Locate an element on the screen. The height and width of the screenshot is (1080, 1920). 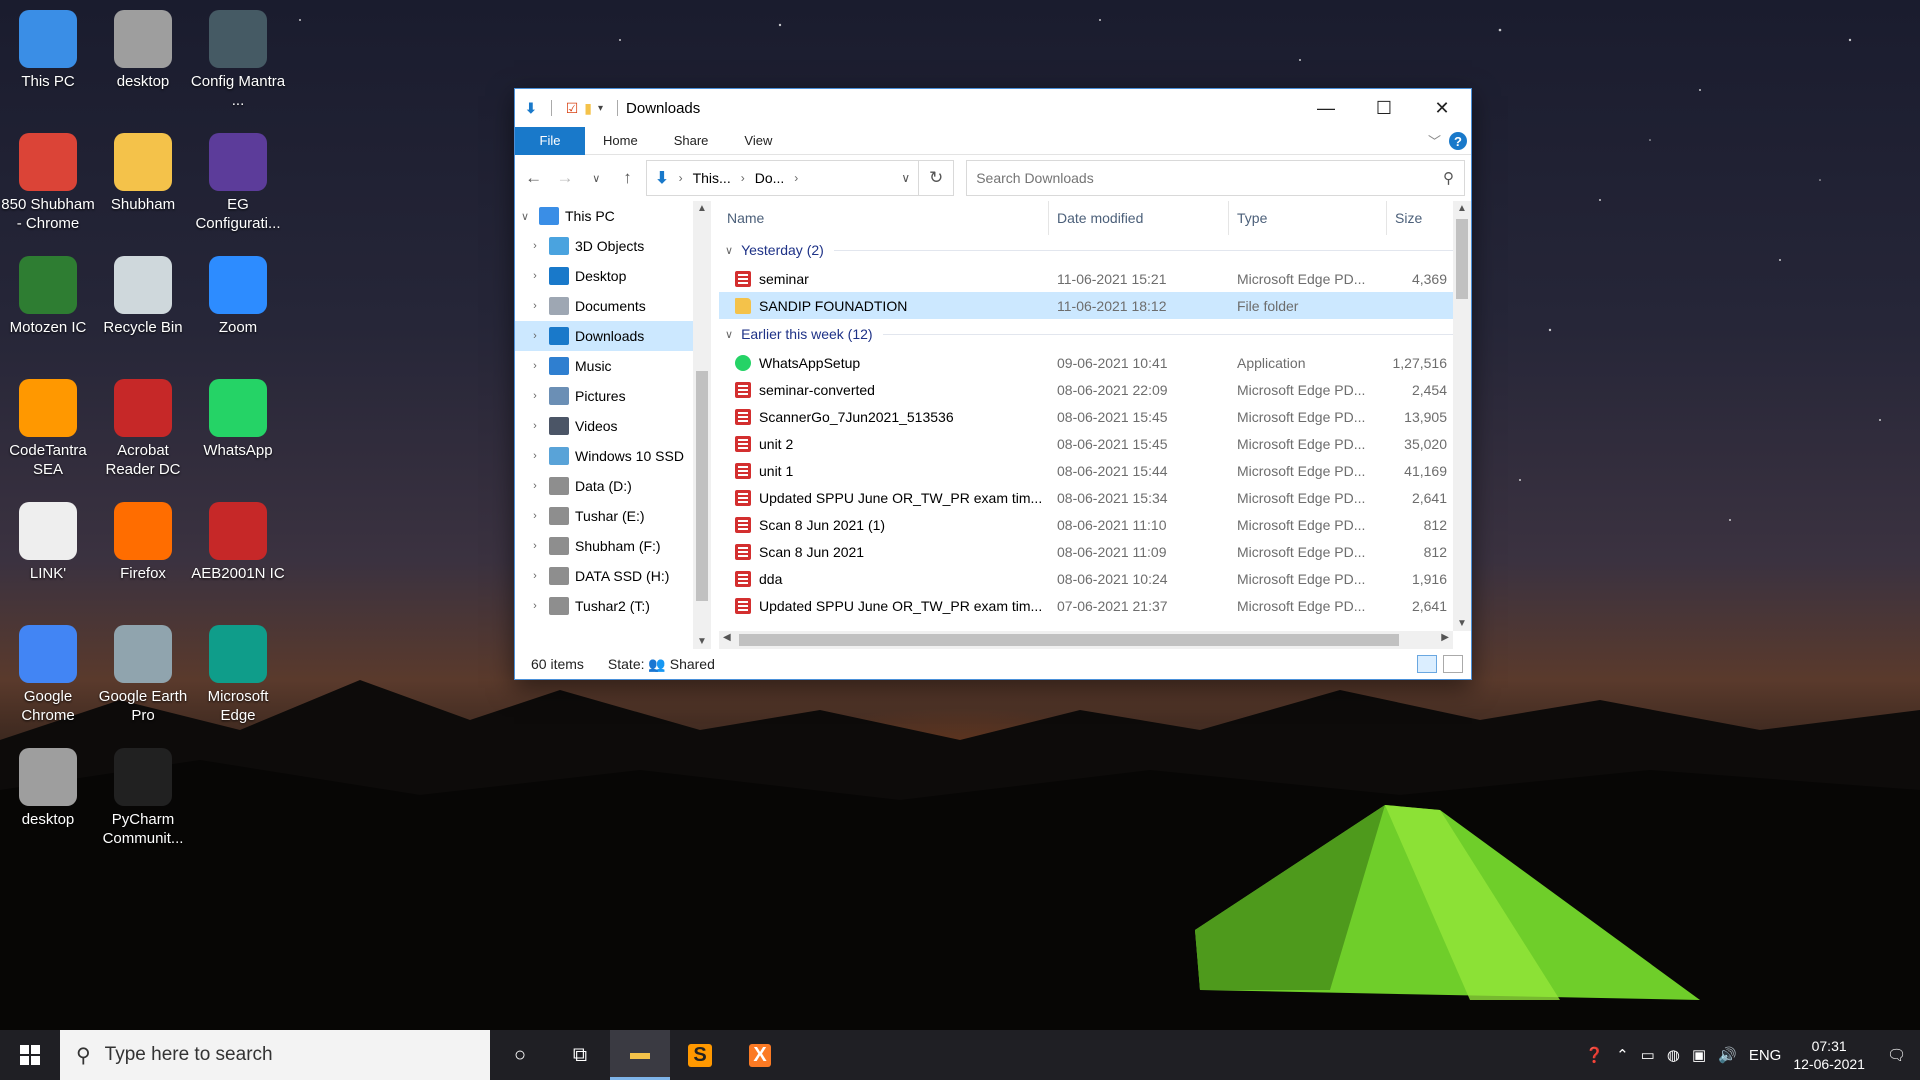
new-folder-icon: ▮ is located at coordinates (588, 108).